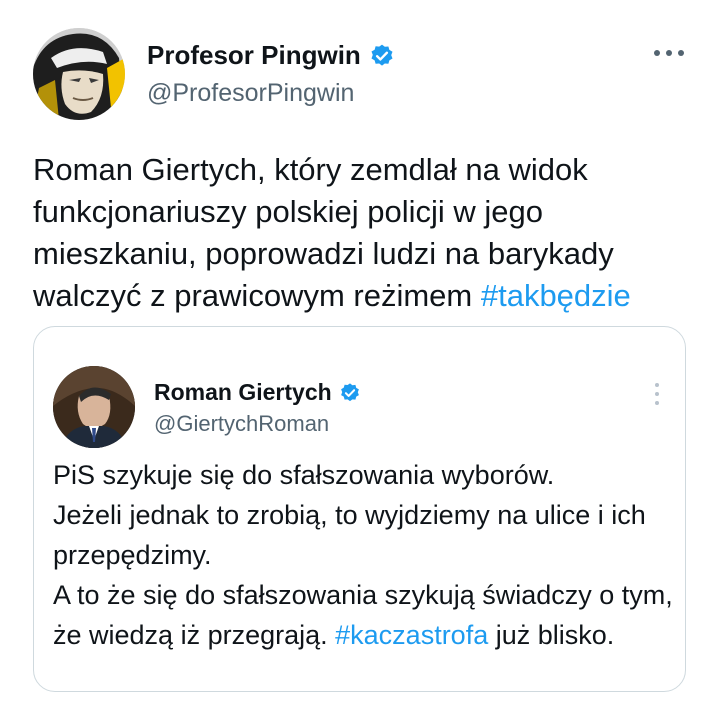  I want to click on hashtag-link: #takbędzie, so click(556, 295).